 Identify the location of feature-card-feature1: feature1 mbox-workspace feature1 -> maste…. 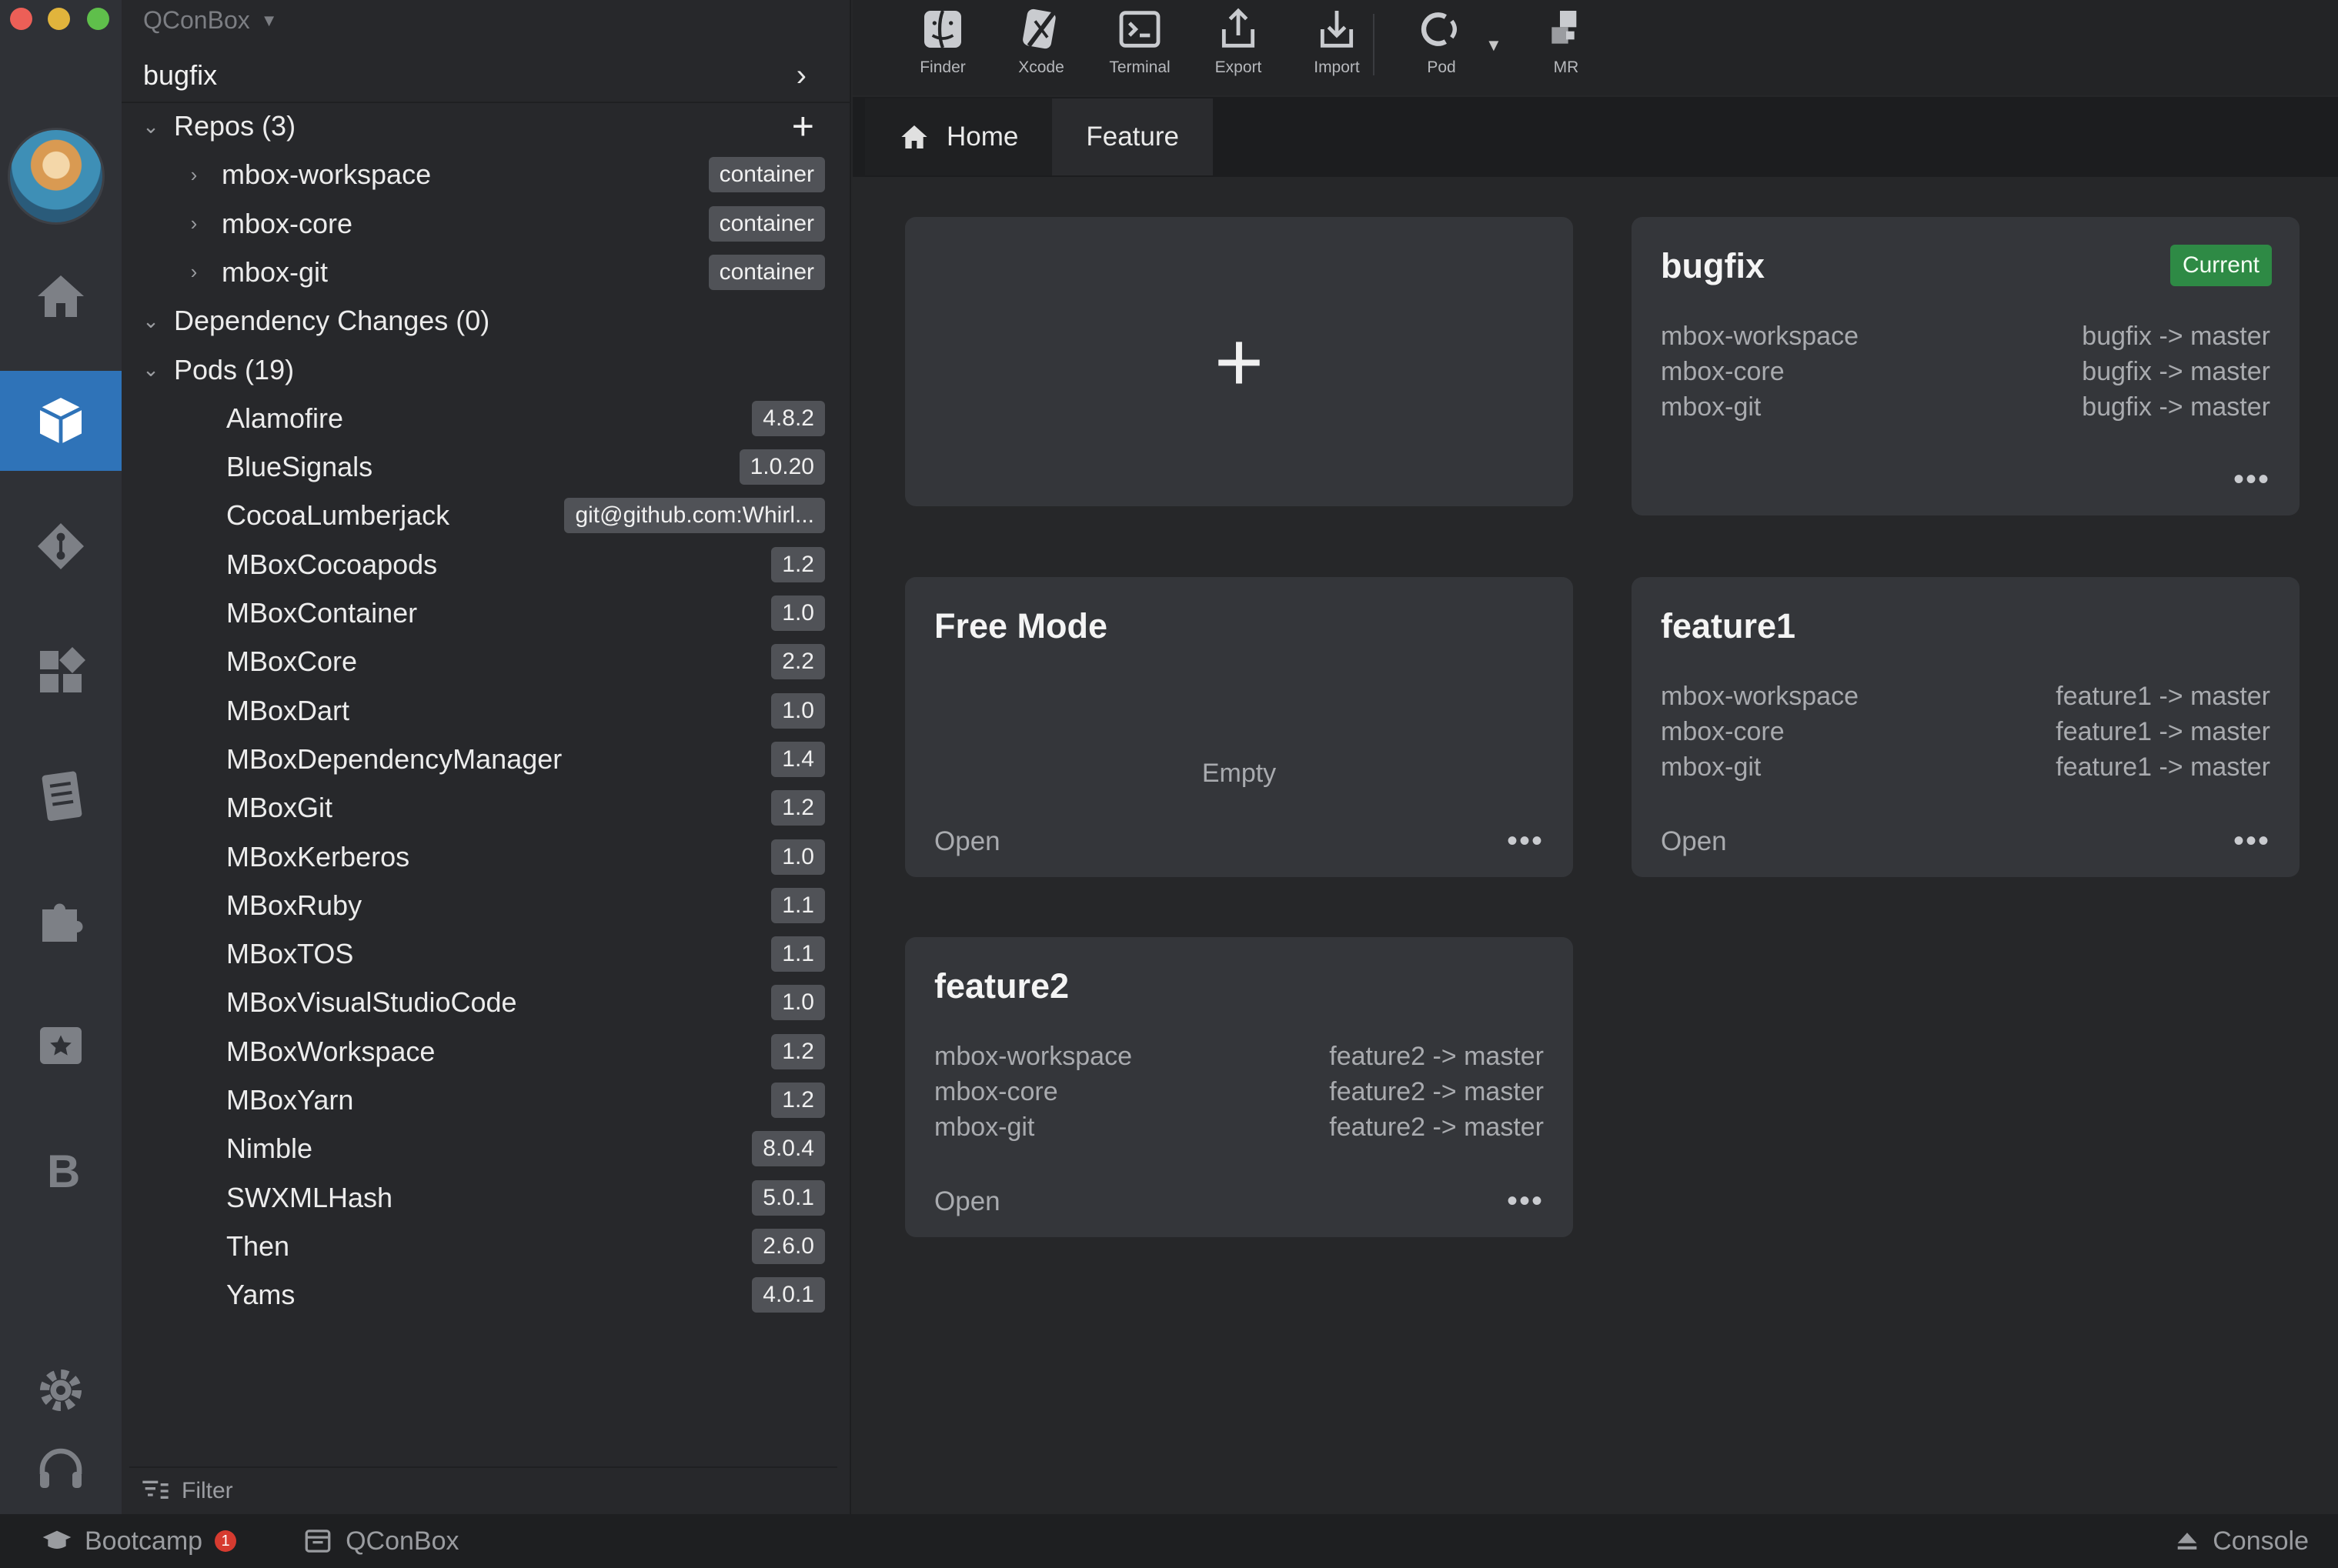
(1966, 727).